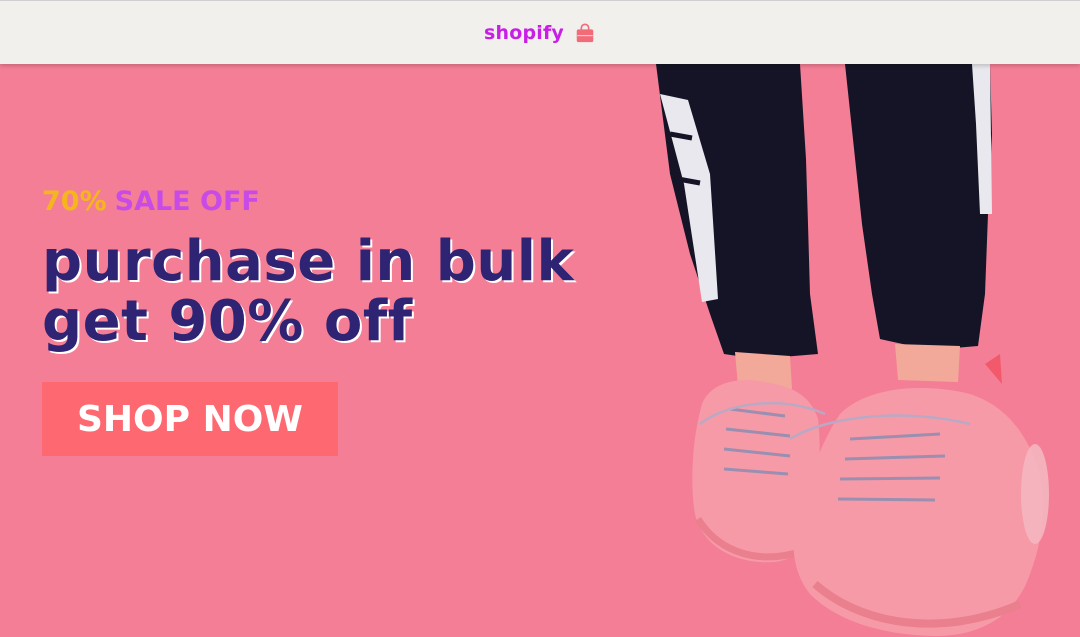 The width and height of the screenshot is (1080, 637). What do you see at coordinates (585, 32) in the screenshot?
I see `shopping-bag-icon` at bounding box center [585, 32].